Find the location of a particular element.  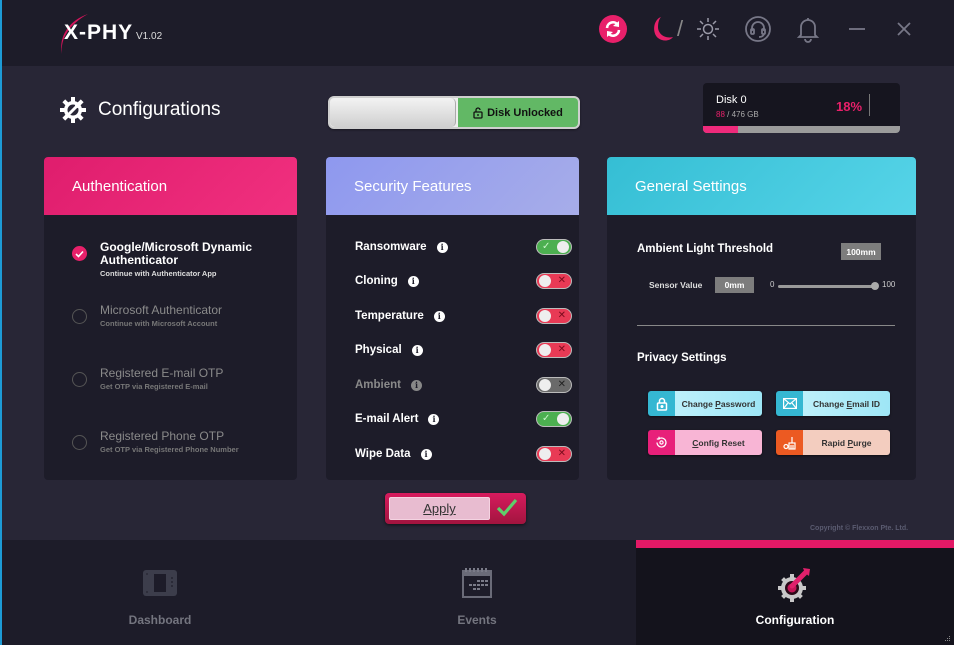

copyright-text: Copyright © Flexxon Pte. Ltd. is located at coordinates (859, 528).